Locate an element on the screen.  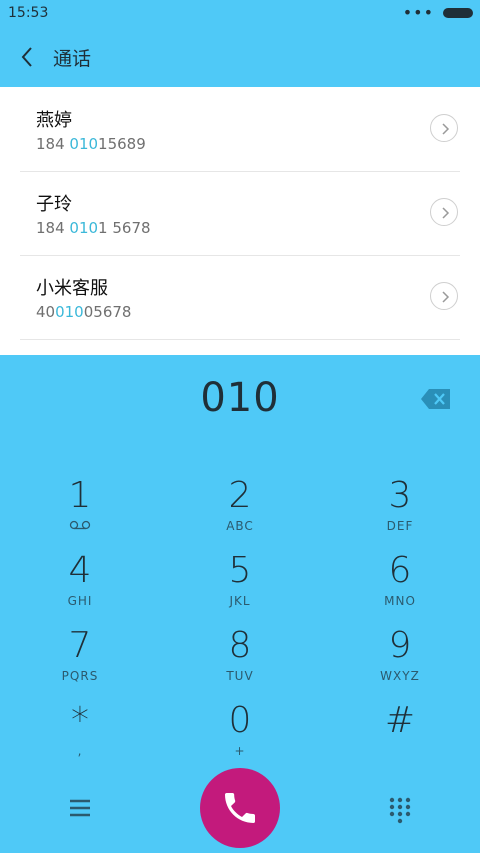
key-star: * , is located at coordinates (80, 737).